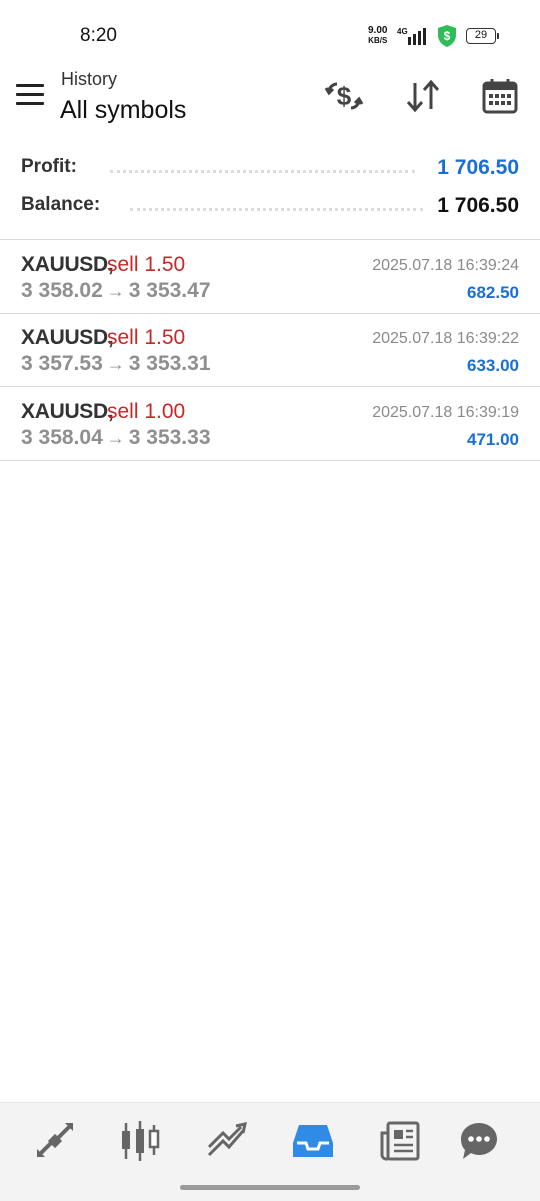  What do you see at coordinates (146, 411) in the screenshot?
I see `deal-side: sell 1.00` at bounding box center [146, 411].